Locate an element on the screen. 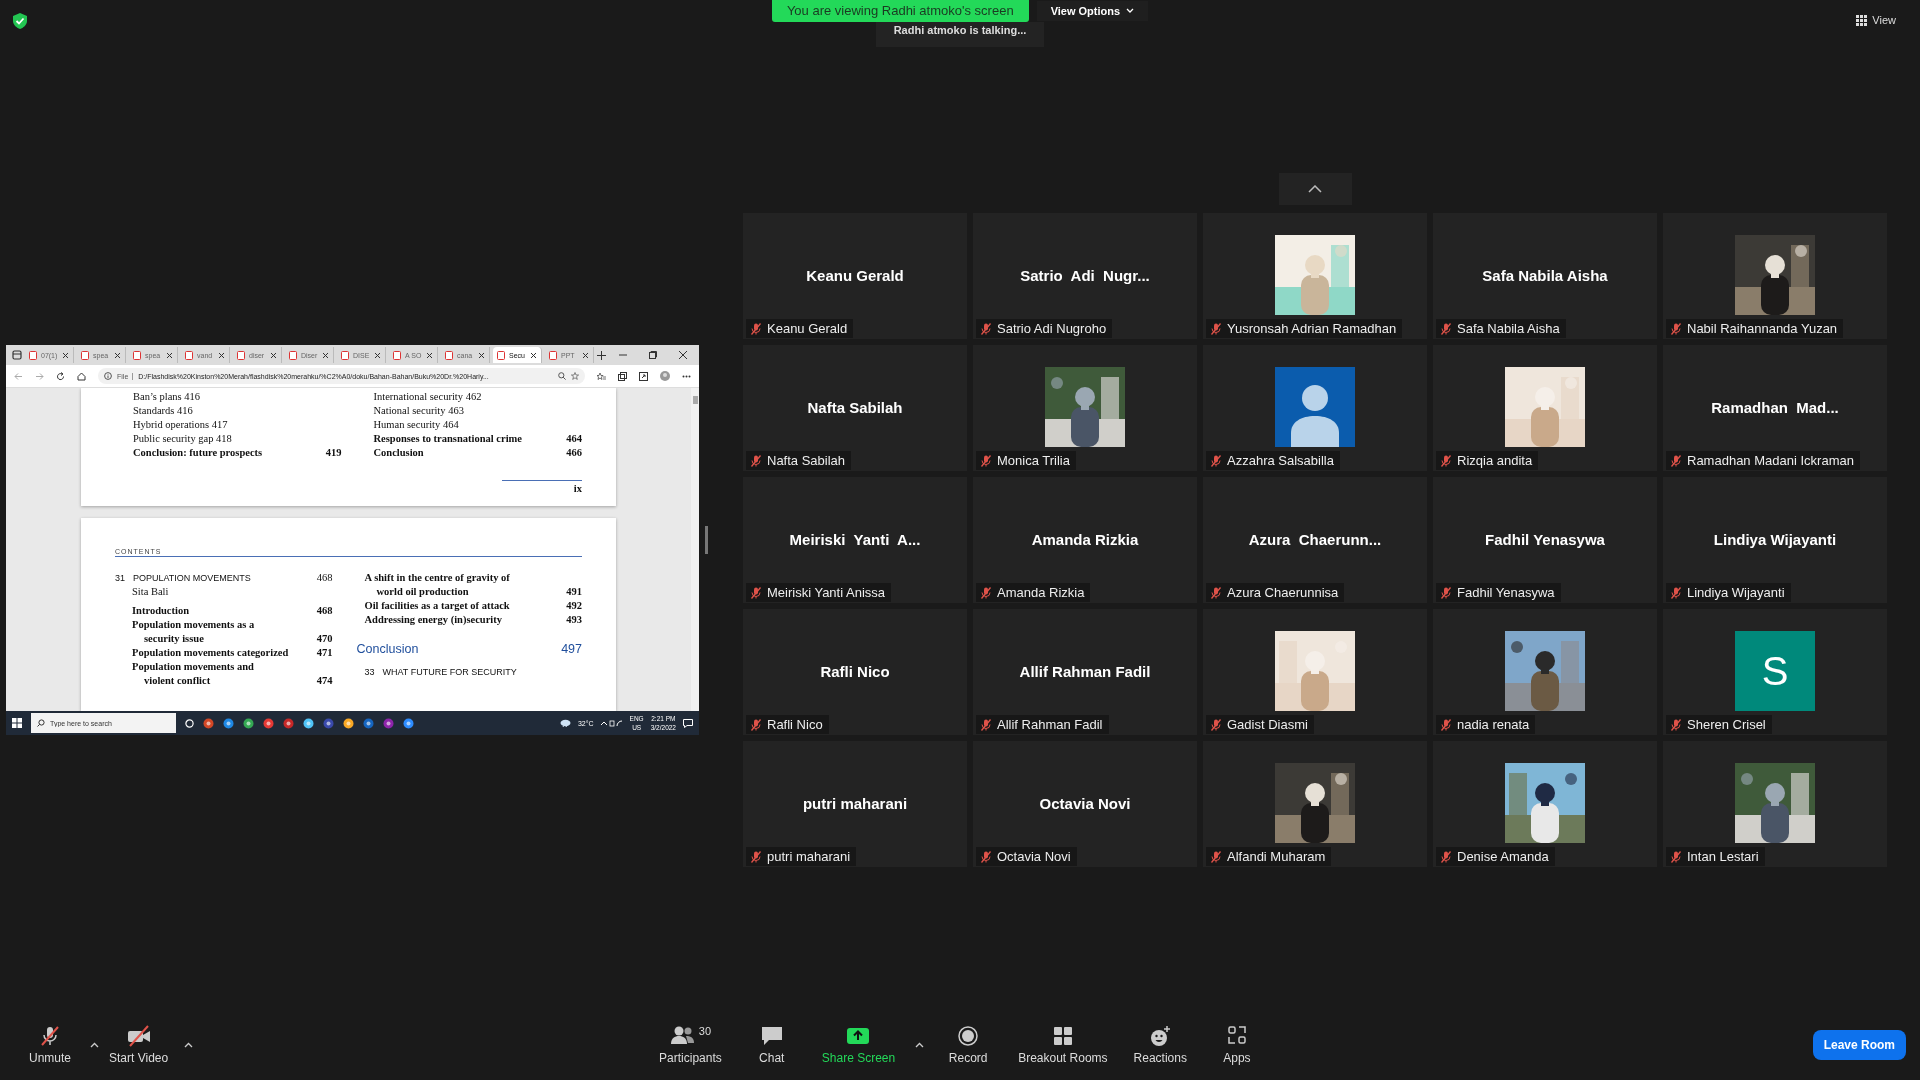  participant-tile: Nafta Sabilah Nafta Sabilah is located at coordinates (855, 408).